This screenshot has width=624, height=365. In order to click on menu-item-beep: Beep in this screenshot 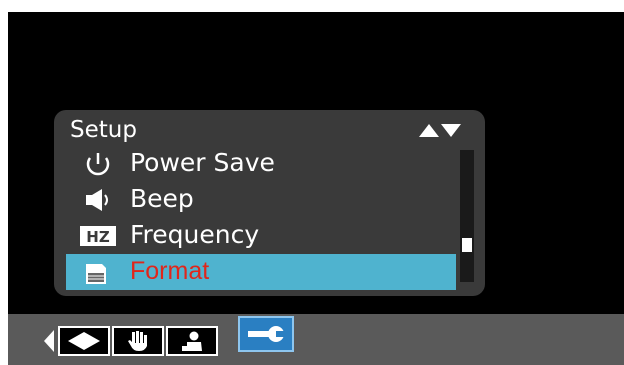, I will do `click(261, 200)`.